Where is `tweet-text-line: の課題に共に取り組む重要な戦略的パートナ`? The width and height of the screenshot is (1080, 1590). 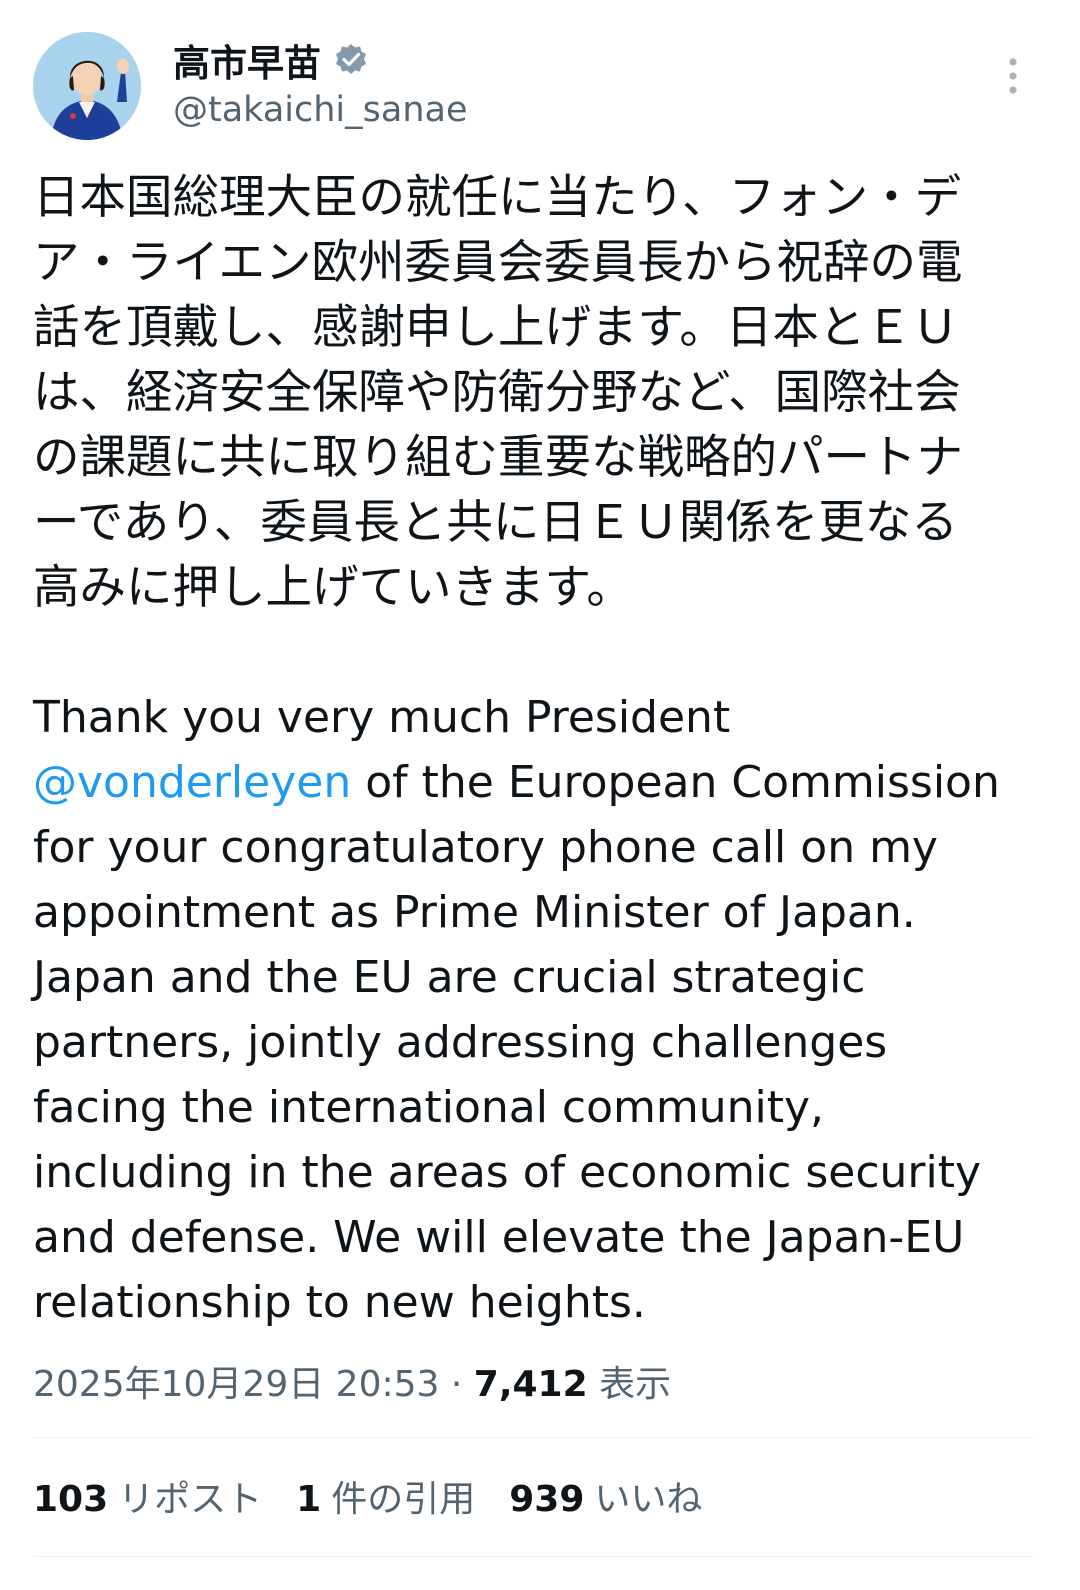
tweet-text-line: の課題に共に取り組む重要な戦略的パートナ is located at coordinates (498, 457).